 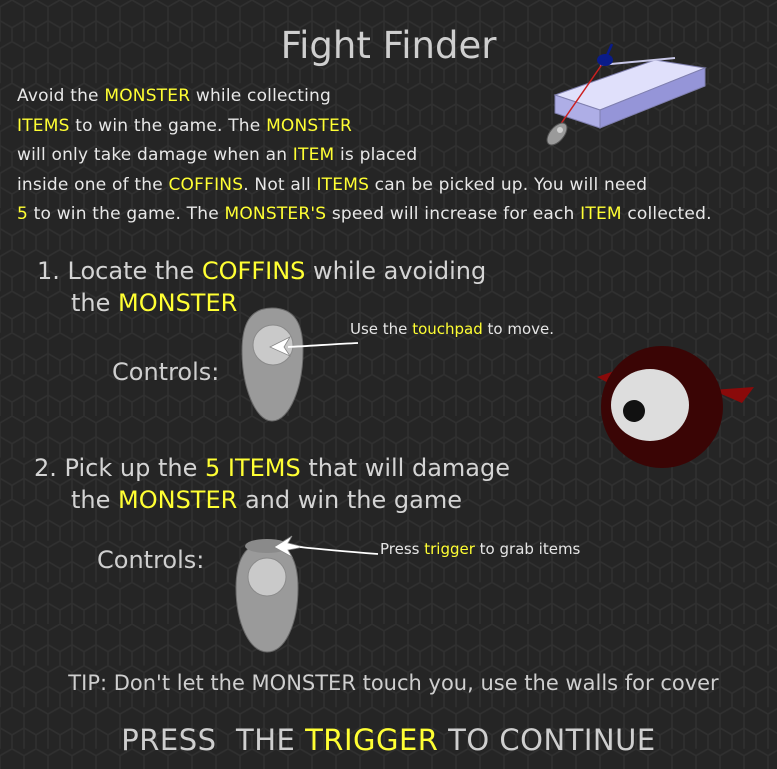 What do you see at coordinates (388, 740) in the screenshot?
I see `press-trigger-to-continue-prompt: PRESS THE TRIGGER TO CONTINUE` at bounding box center [388, 740].